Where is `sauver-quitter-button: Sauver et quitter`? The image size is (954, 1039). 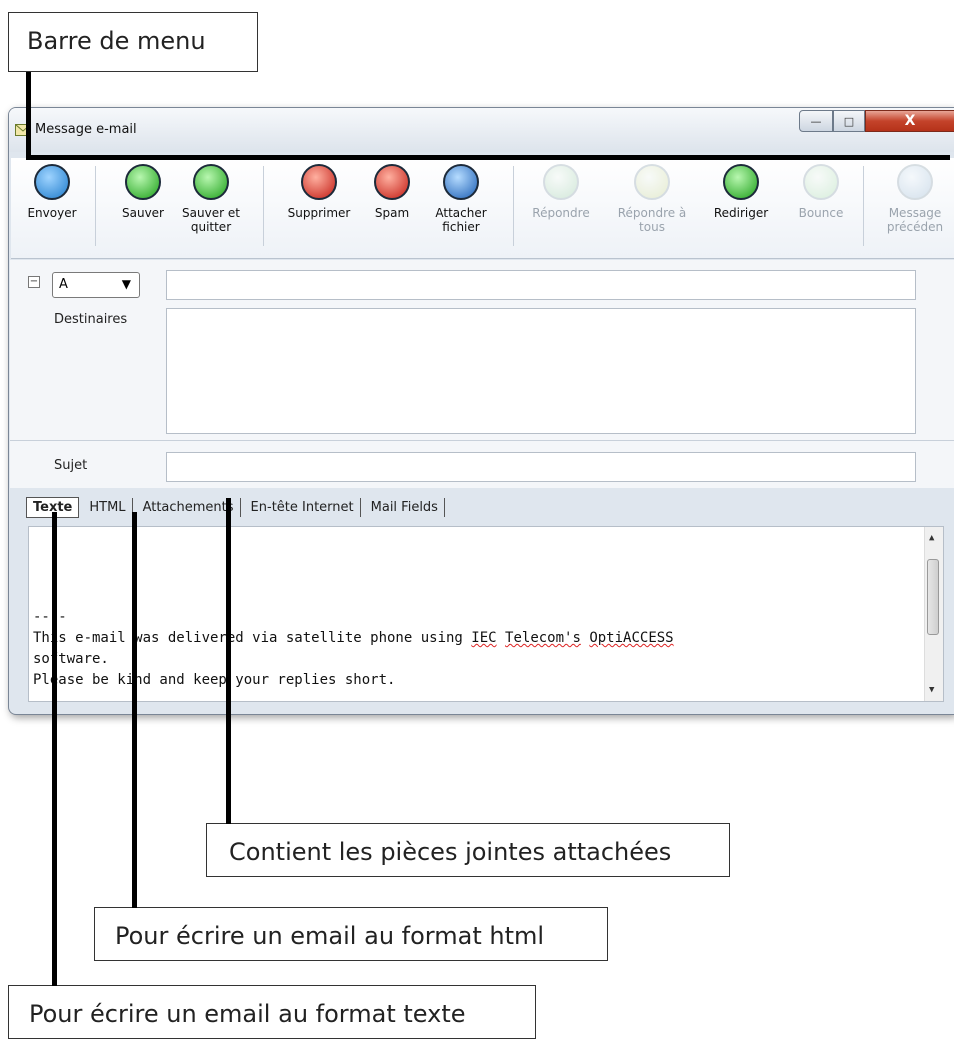
sauver-quitter-button: Sauver et quitter is located at coordinates (211, 199).